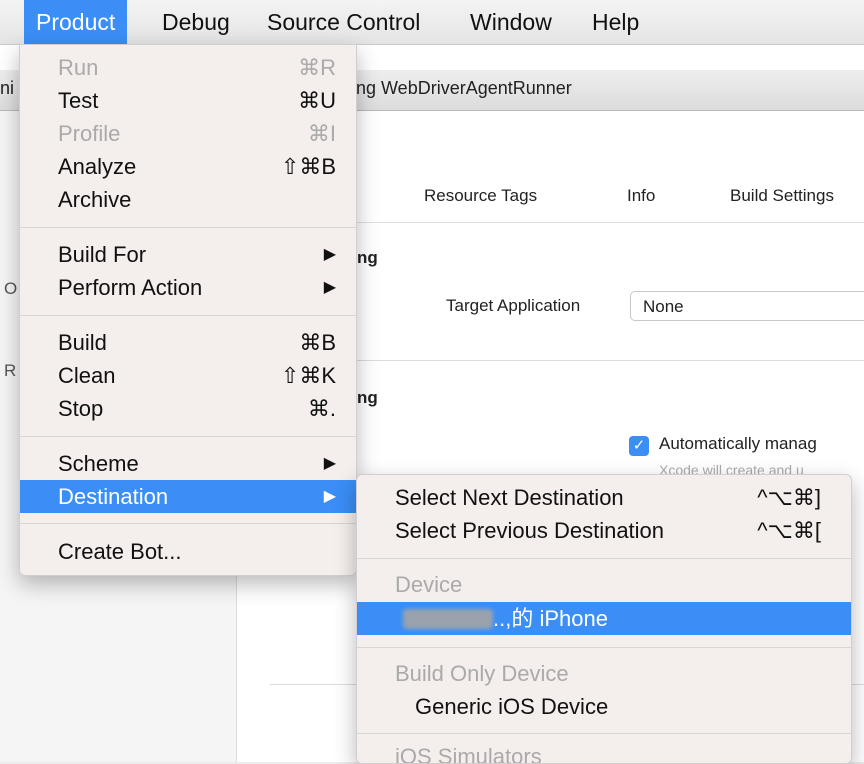 The width and height of the screenshot is (864, 764). I want to click on tab-resource-tags: Resource Tags, so click(480, 196).